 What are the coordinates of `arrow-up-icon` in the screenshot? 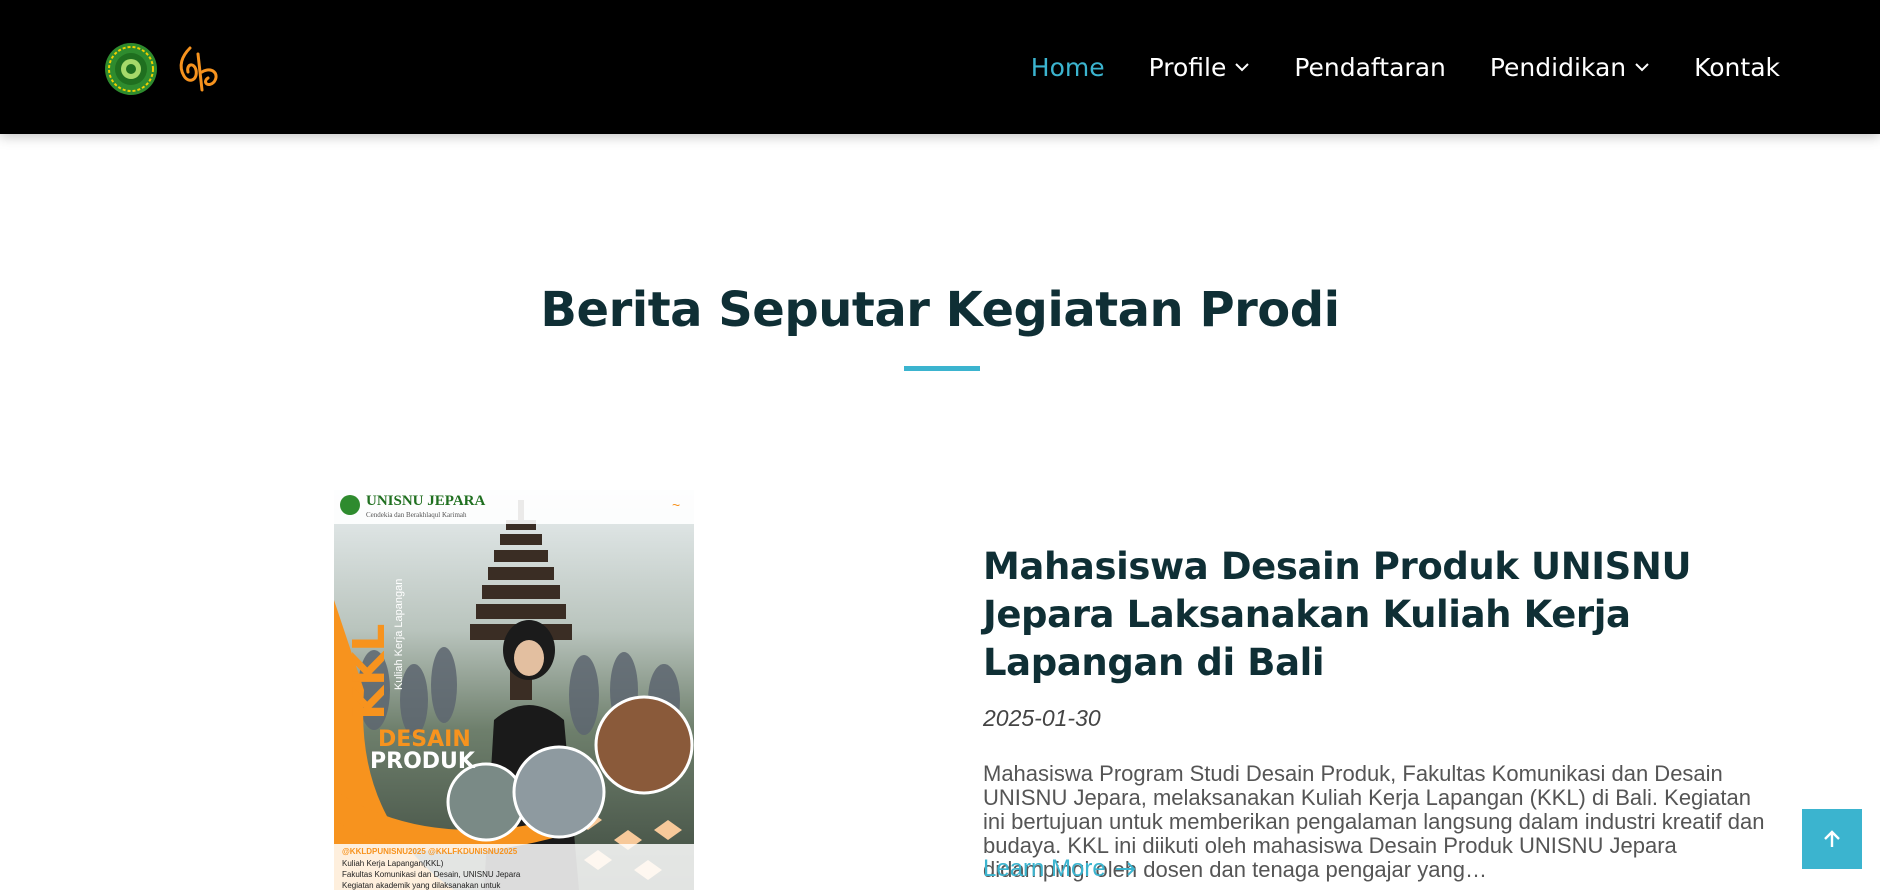 It's located at (1832, 838).